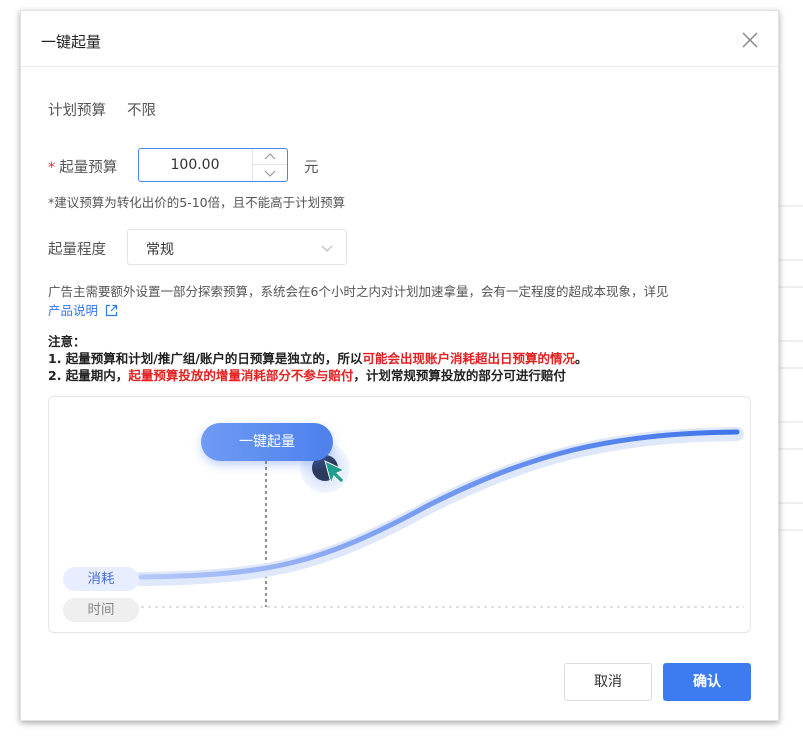  I want to click on note-1-text: 1. 起量预算和计划/推广组/账户的日预算是独立的，所以, so click(205, 358).